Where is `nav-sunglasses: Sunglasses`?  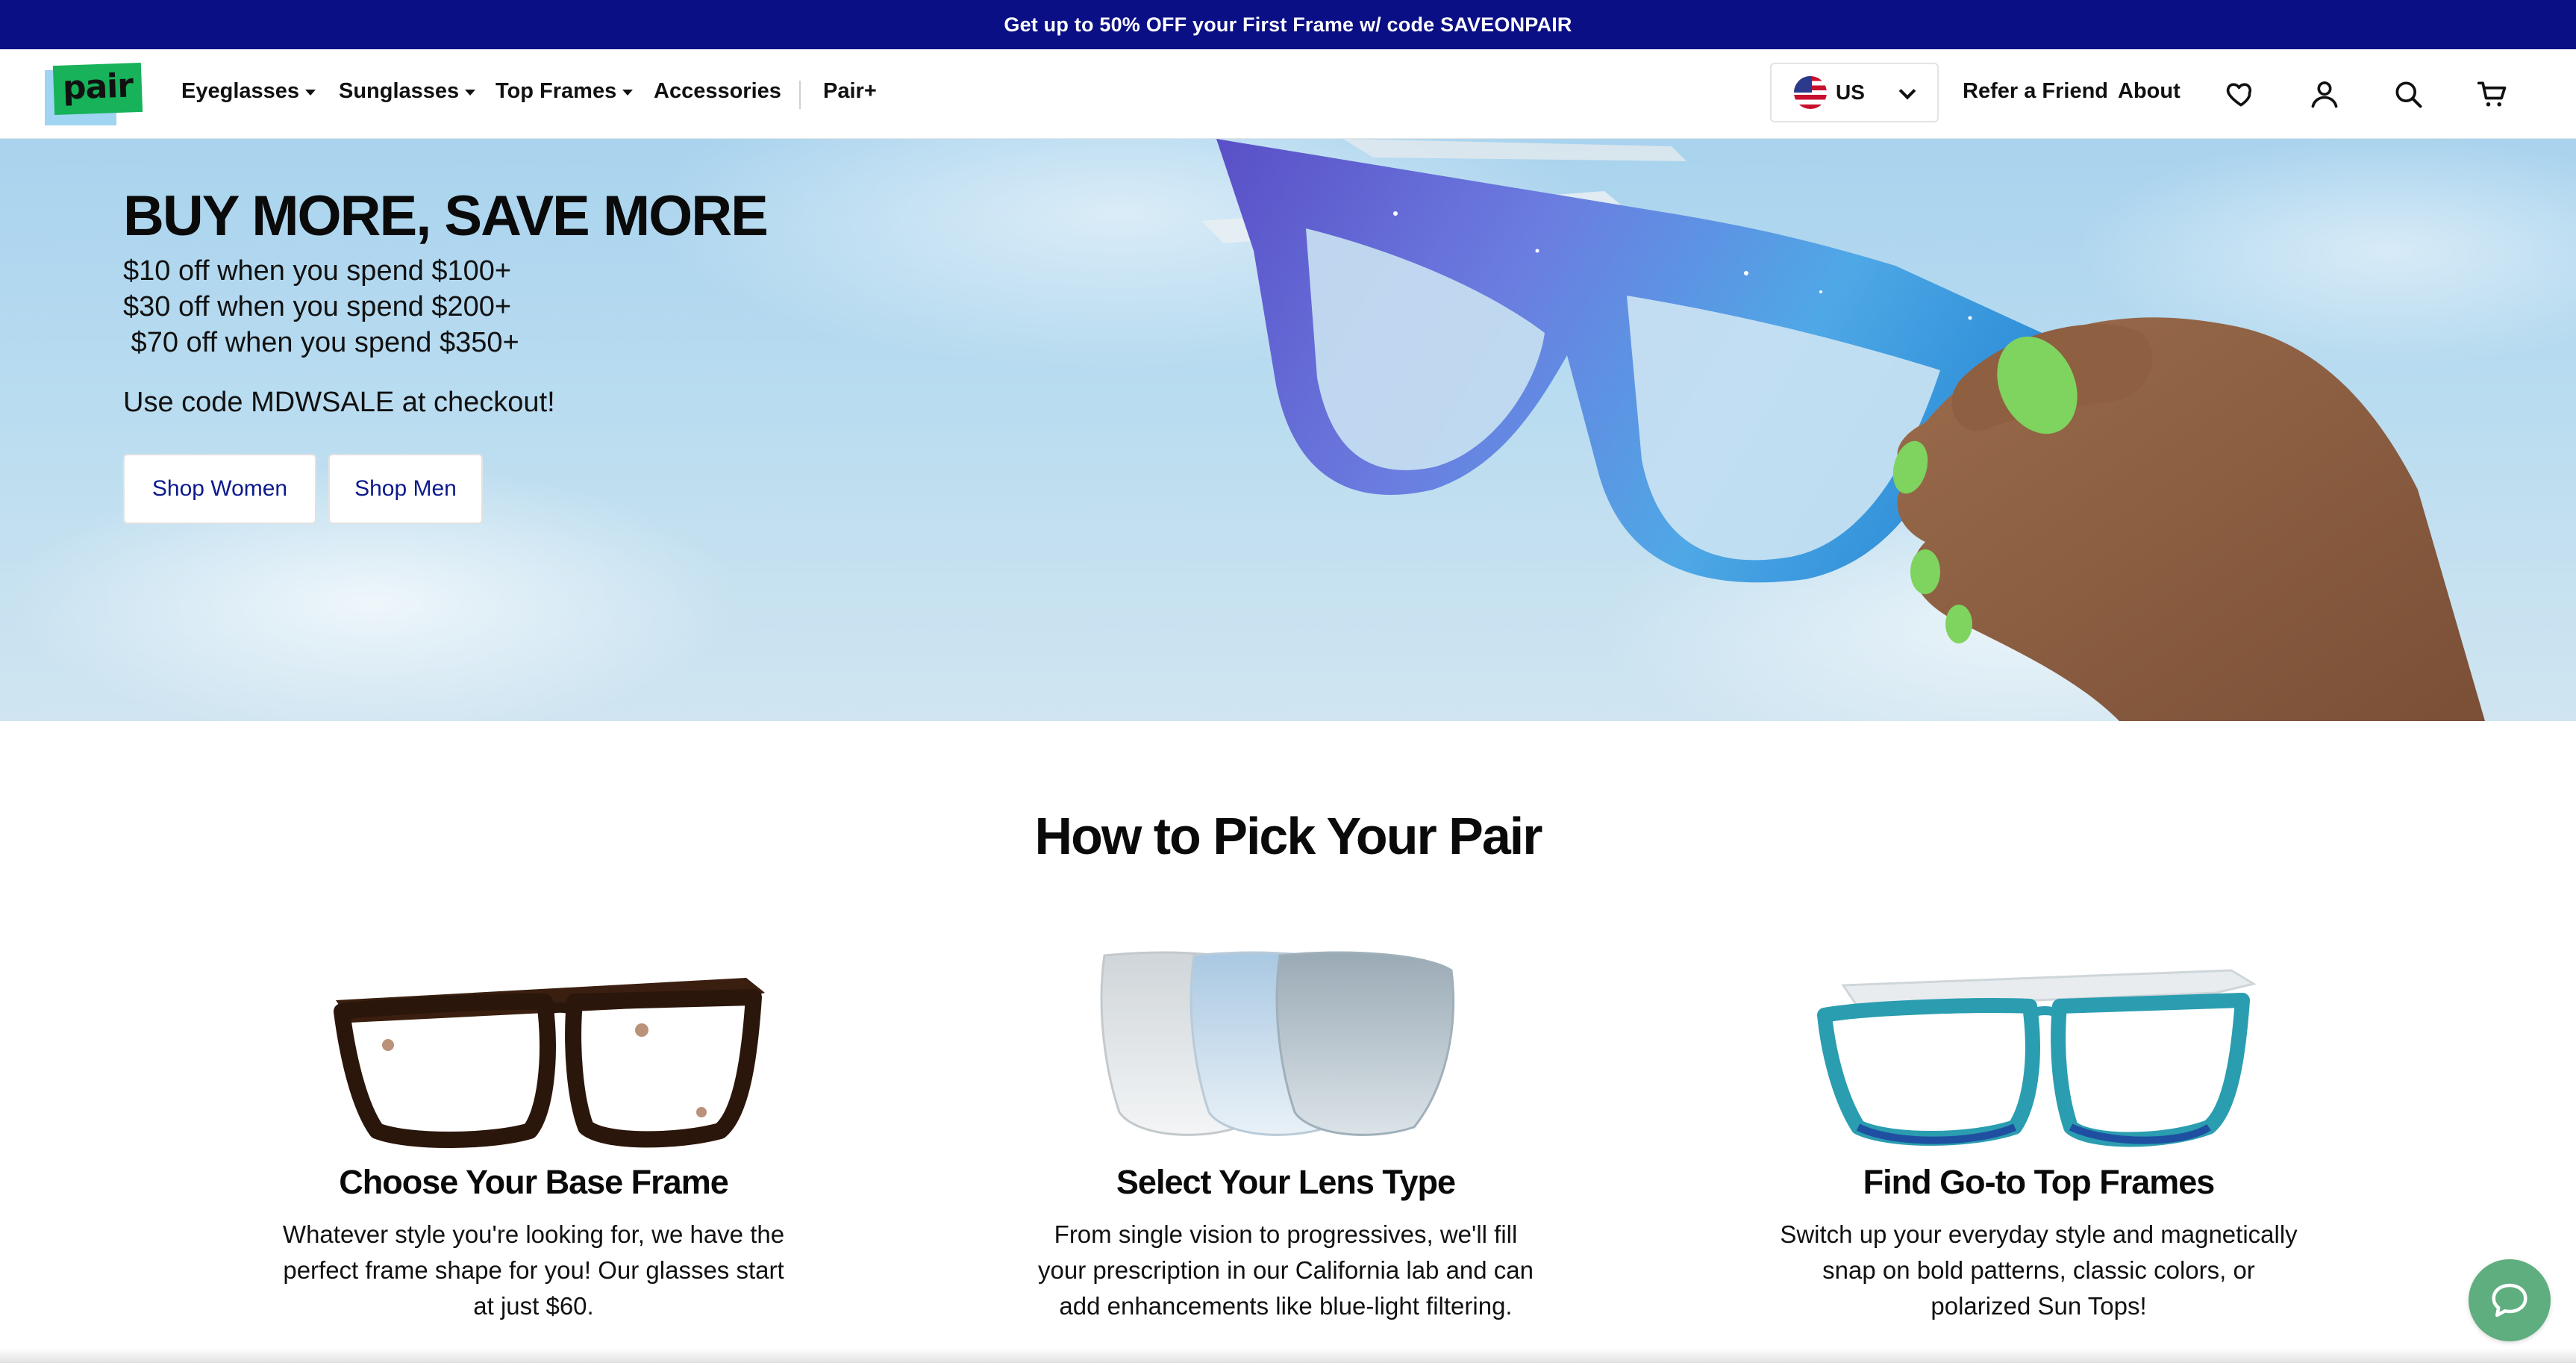 nav-sunglasses: Sunglasses is located at coordinates (407, 91).